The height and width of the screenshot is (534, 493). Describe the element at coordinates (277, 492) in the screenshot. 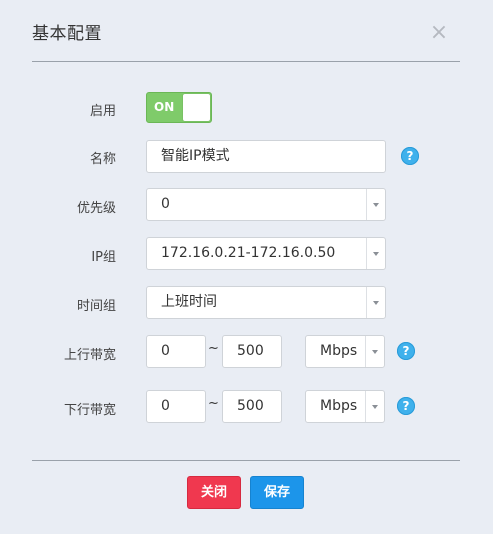

I see `save-button: 保存` at that location.